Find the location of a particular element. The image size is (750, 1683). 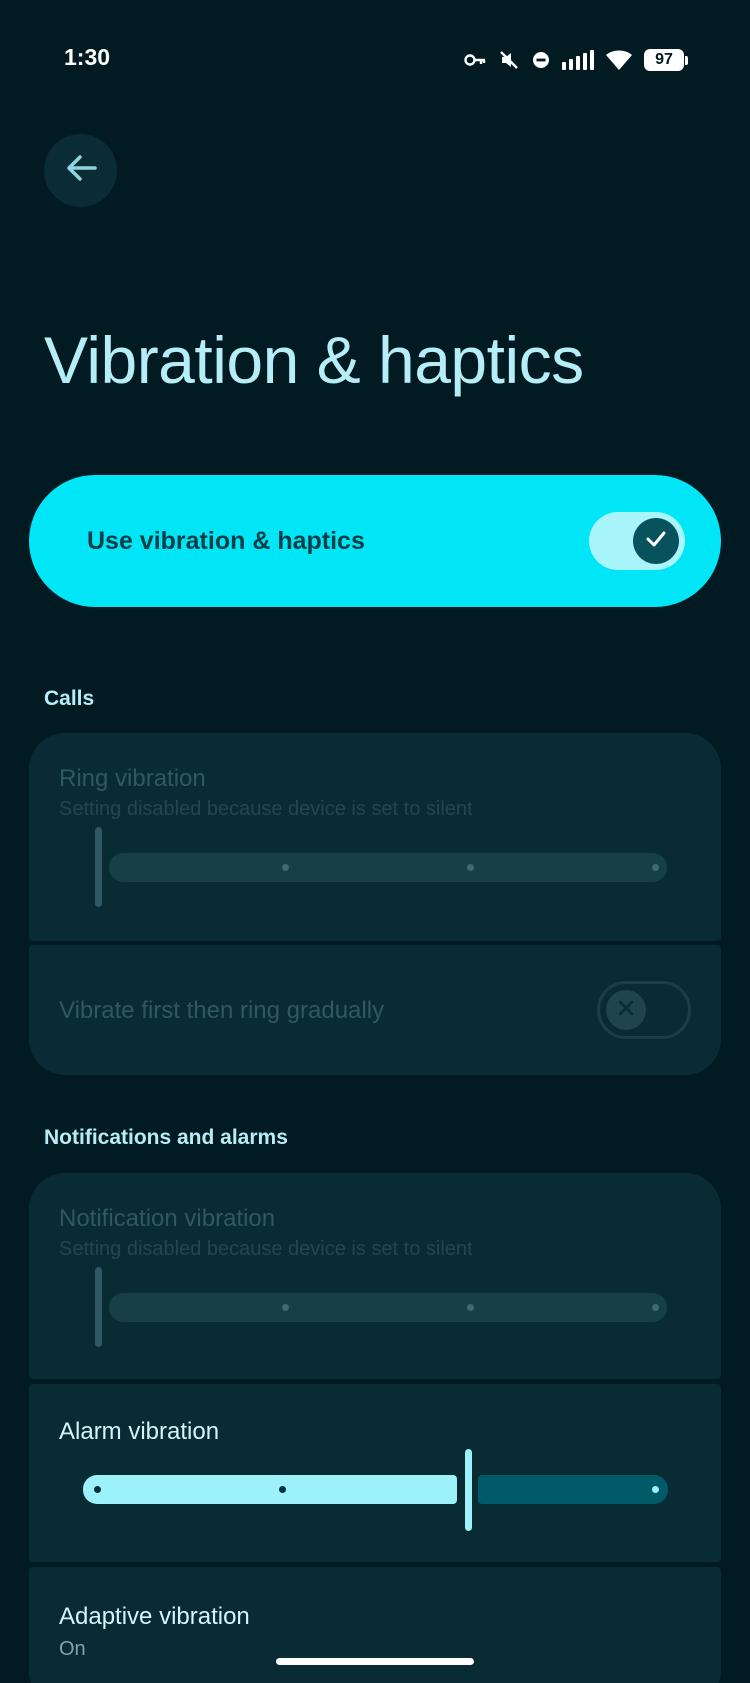

notification-vibration-slider-handle is located at coordinates (98, 1307).